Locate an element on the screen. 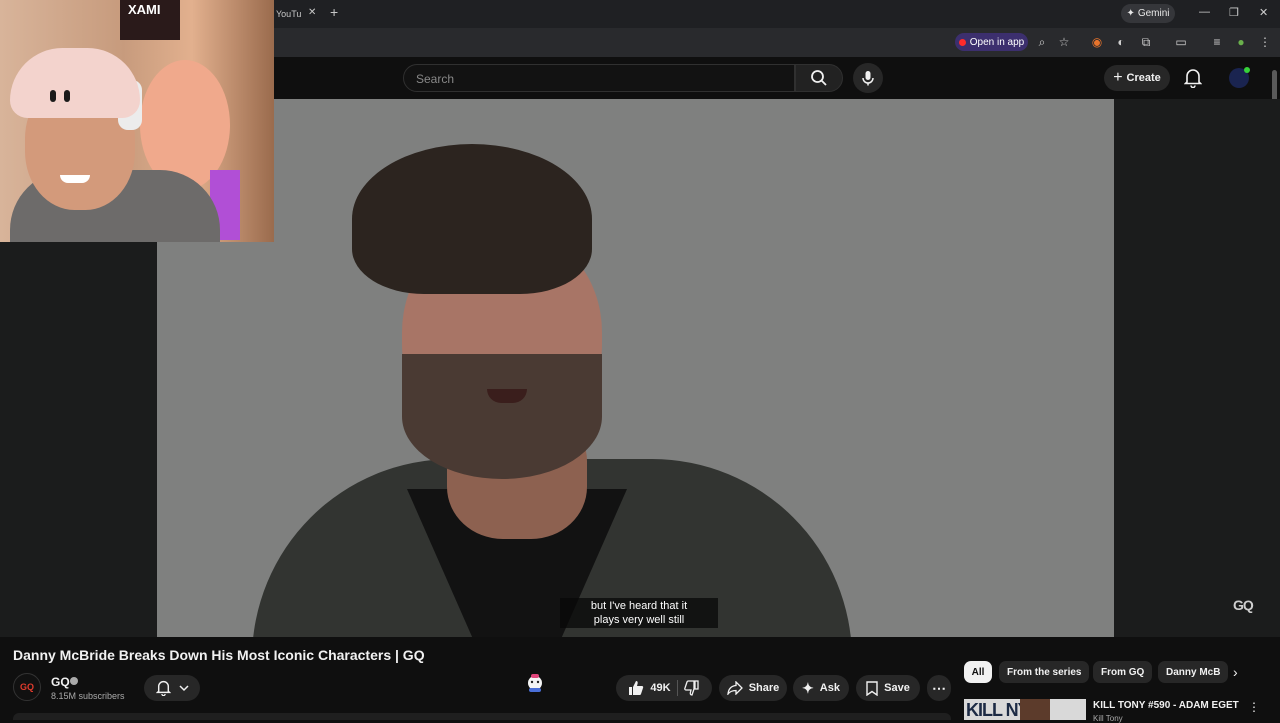  verified-icon is located at coordinates (74, 681).